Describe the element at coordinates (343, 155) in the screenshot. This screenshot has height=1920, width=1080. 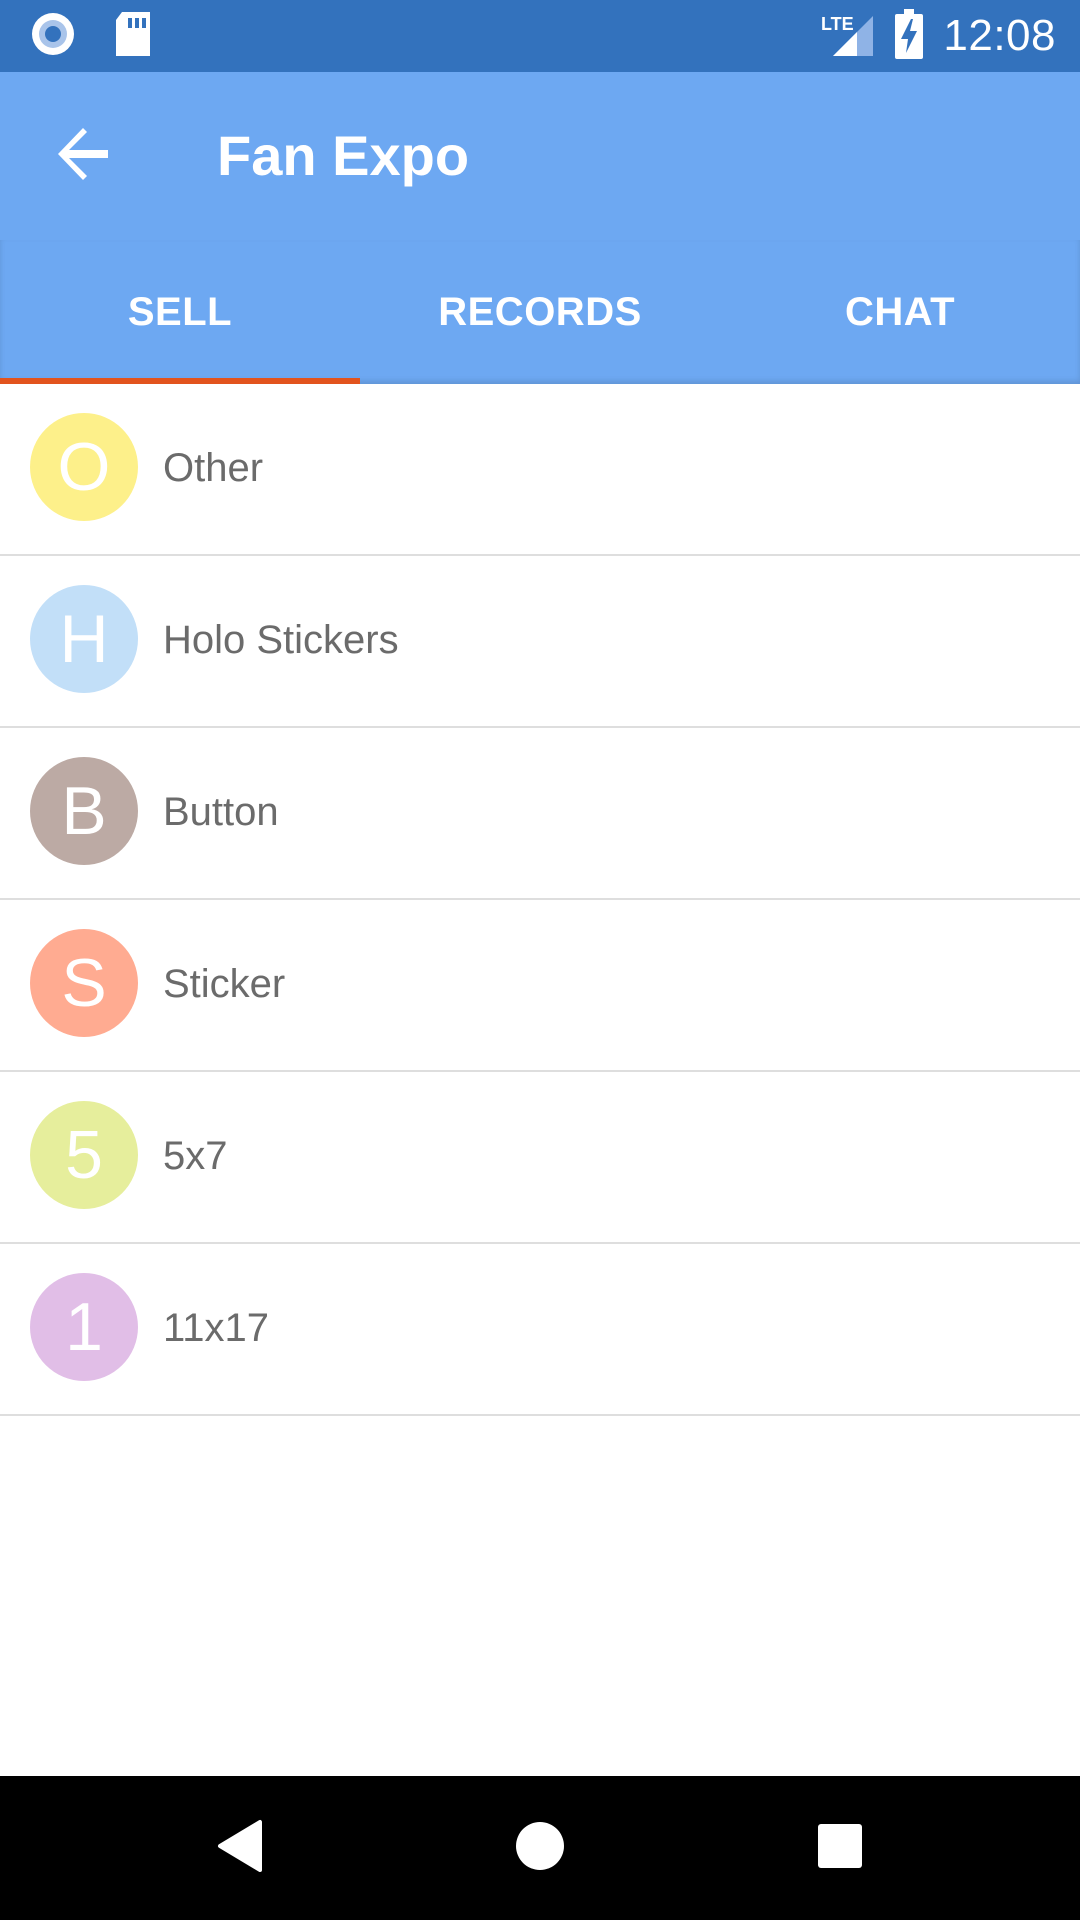
I see `page-title: Fan Expo` at that location.